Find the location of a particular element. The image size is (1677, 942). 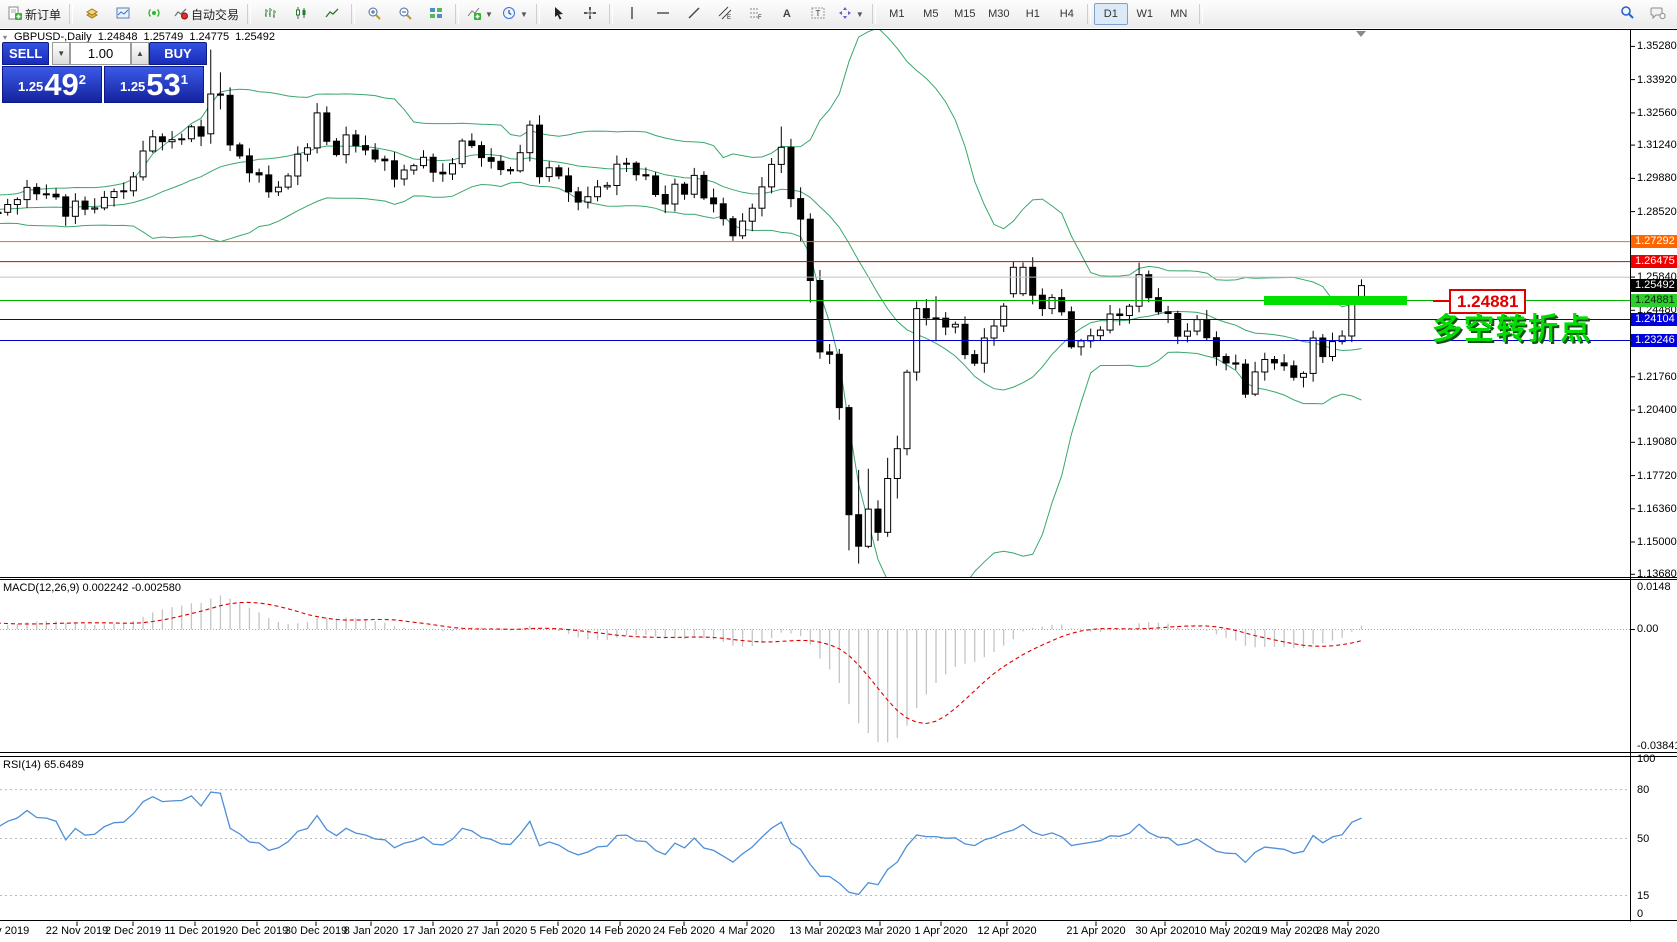

layouts-button is located at coordinates (92, 14).